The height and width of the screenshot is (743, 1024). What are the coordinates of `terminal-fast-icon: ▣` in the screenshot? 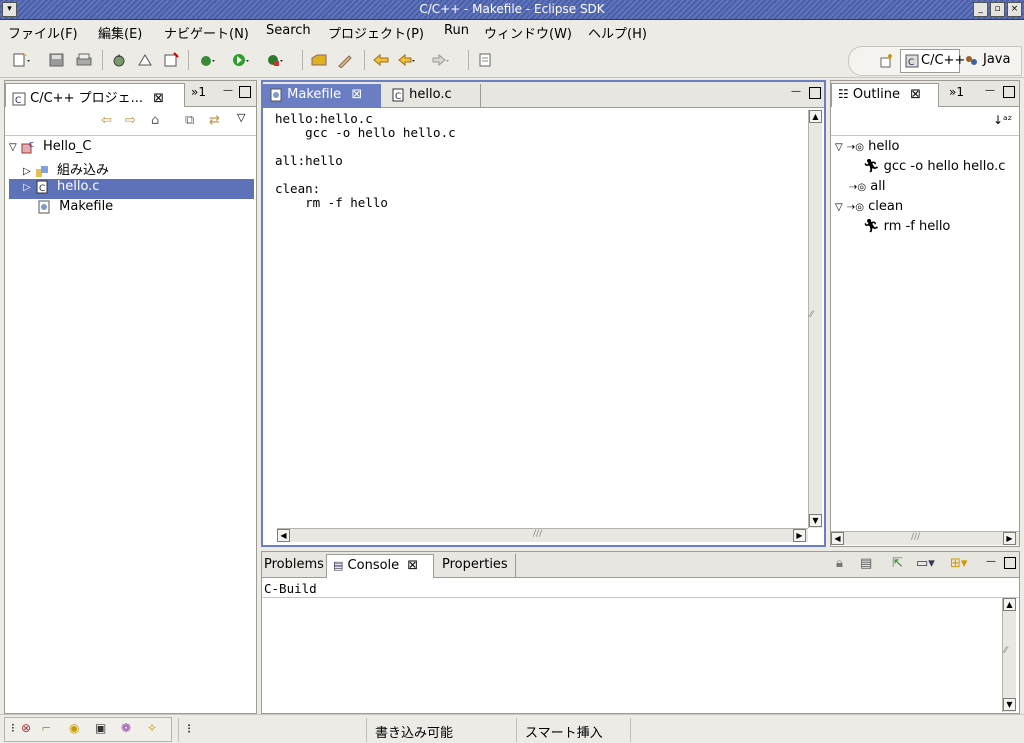 It's located at (100, 728).